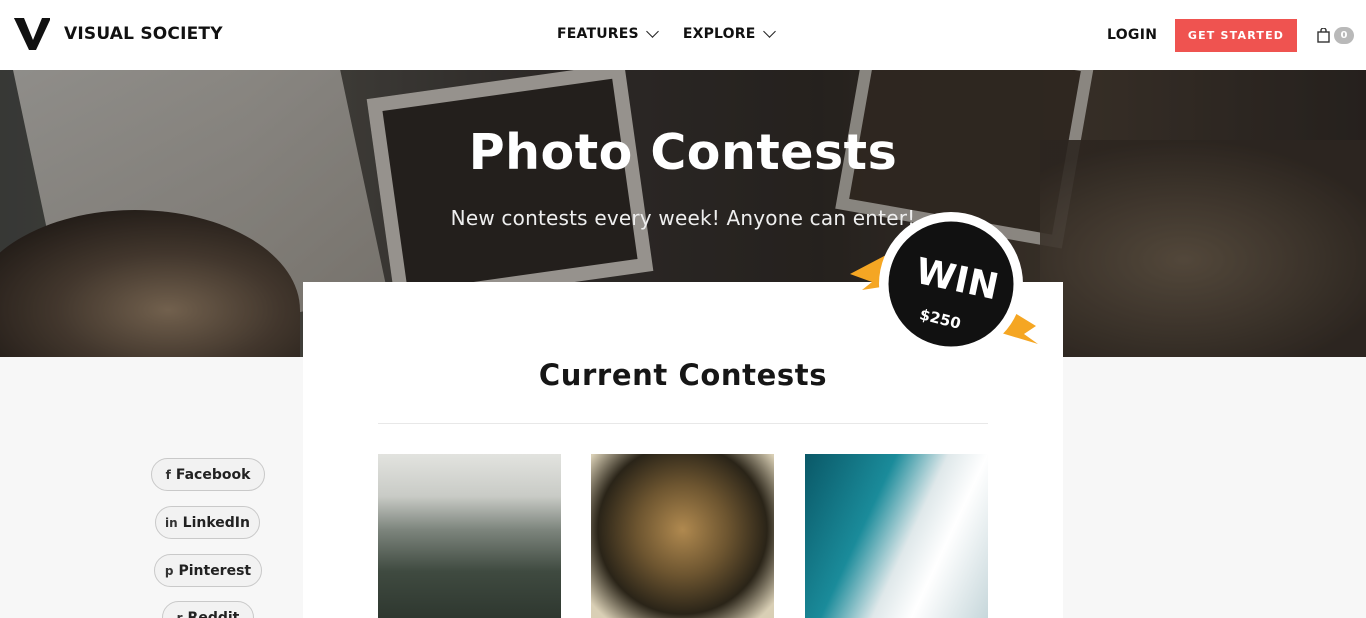 This screenshot has width=1366, height=618. What do you see at coordinates (666, 33) in the screenshot?
I see `main-nav: FEATURES EXPLORE` at bounding box center [666, 33].